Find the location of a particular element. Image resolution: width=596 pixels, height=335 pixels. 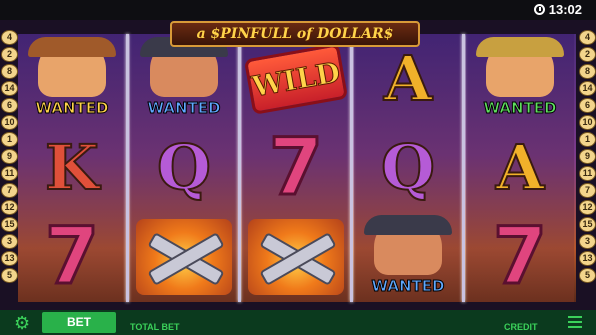

symbol-letter: K is located at coordinates (72, 167).